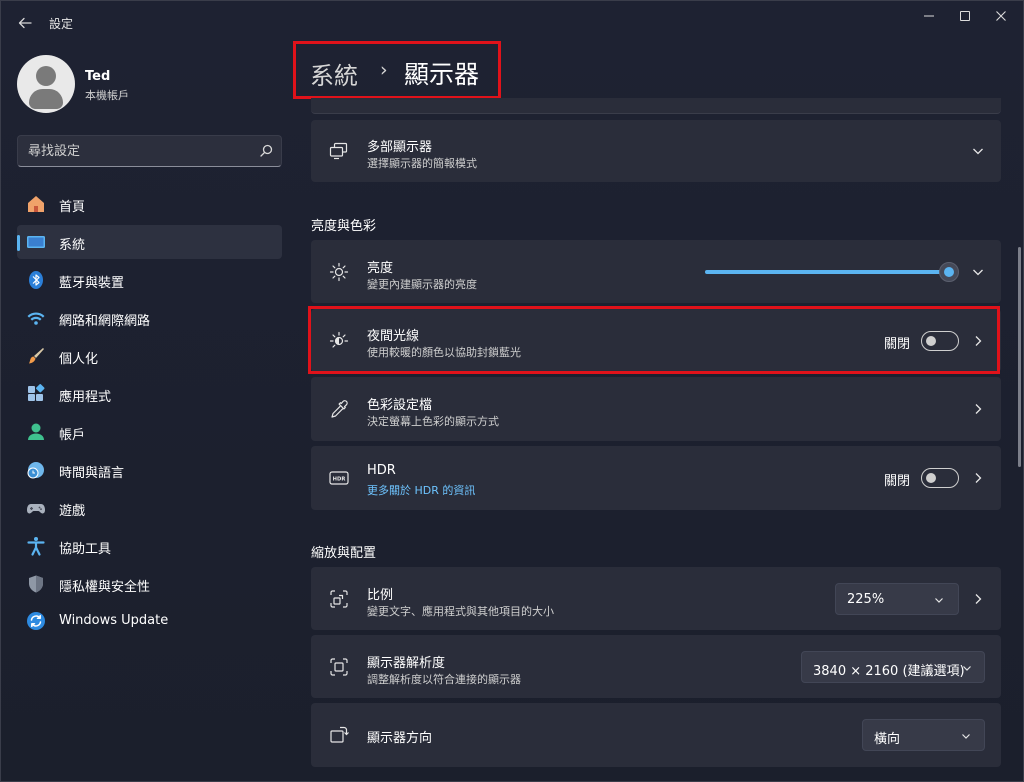  What do you see at coordinates (444, 352) in the screenshot?
I see `night-light-subtitle: 使用較暖的顏色以協助封鎖藍光` at bounding box center [444, 352].